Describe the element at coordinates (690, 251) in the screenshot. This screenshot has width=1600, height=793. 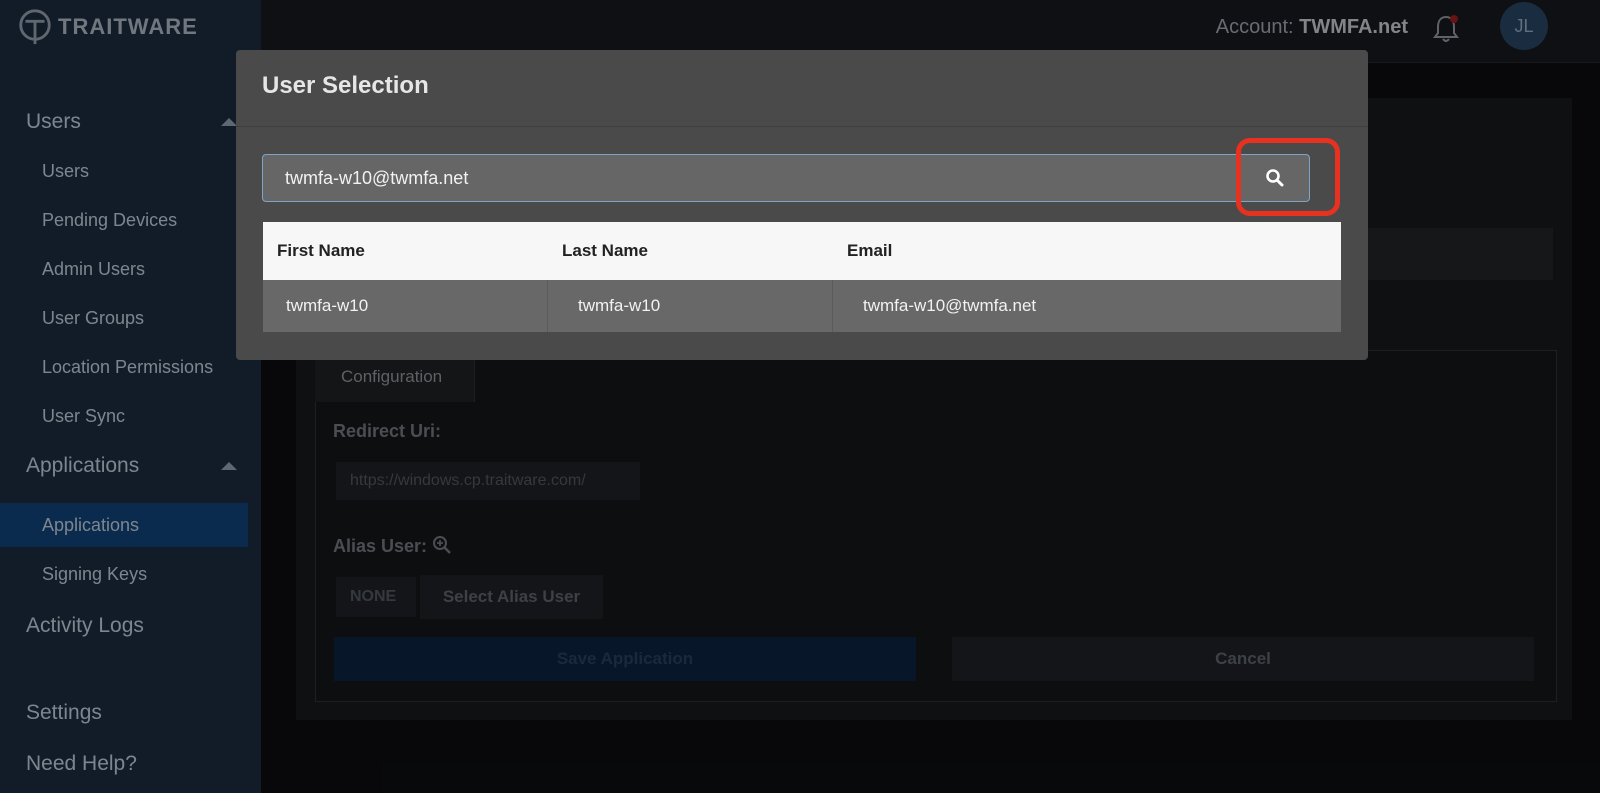
I see `column-header-last-name: Last Name` at that location.